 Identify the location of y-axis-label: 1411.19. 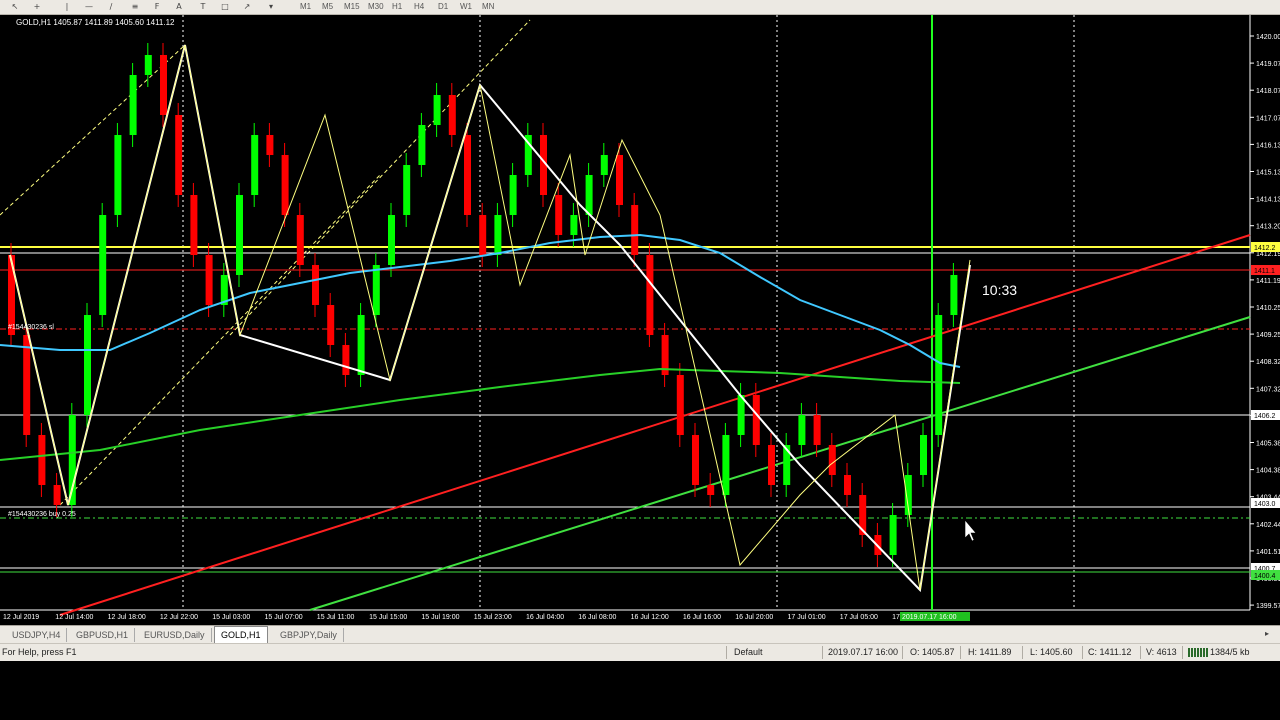
(1268, 281).